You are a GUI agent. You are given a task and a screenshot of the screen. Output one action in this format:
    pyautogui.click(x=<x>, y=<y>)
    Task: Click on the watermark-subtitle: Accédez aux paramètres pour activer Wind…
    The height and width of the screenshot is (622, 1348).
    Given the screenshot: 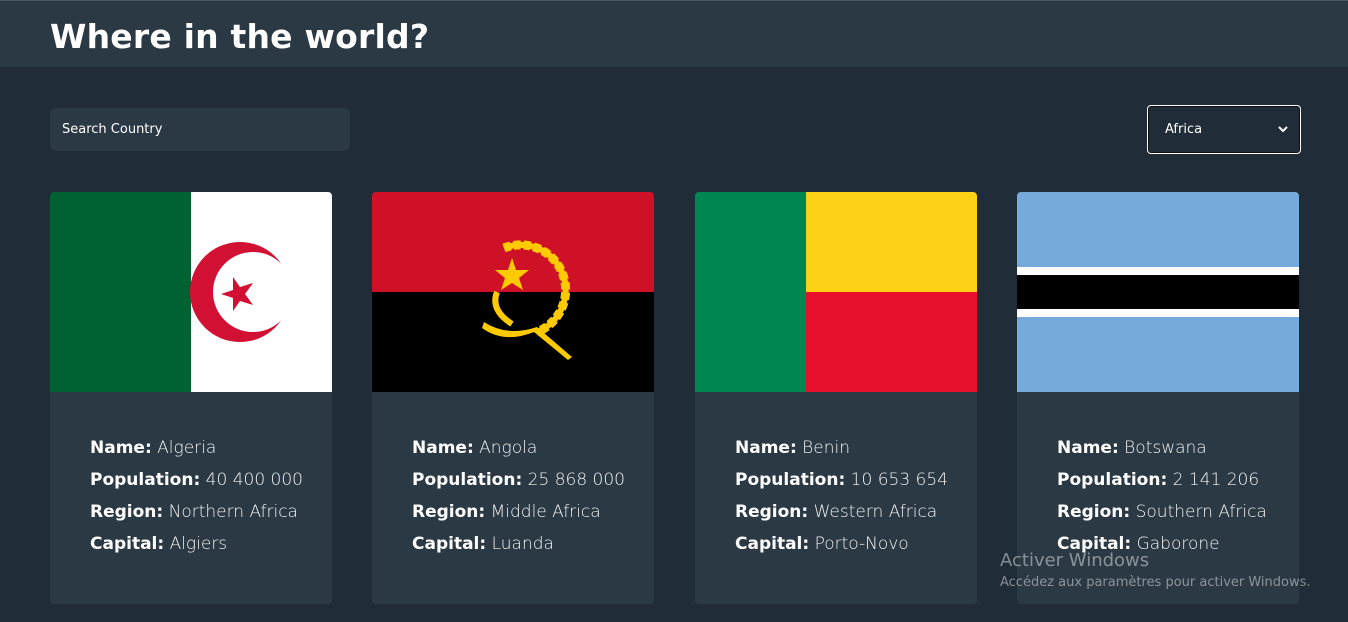 What is the action you would take?
    pyautogui.click(x=1155, y=582)
    